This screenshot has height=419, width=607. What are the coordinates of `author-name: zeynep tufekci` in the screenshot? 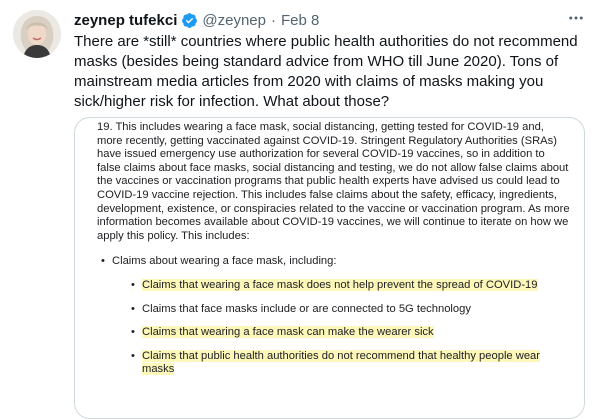 It's located at (125, 20).